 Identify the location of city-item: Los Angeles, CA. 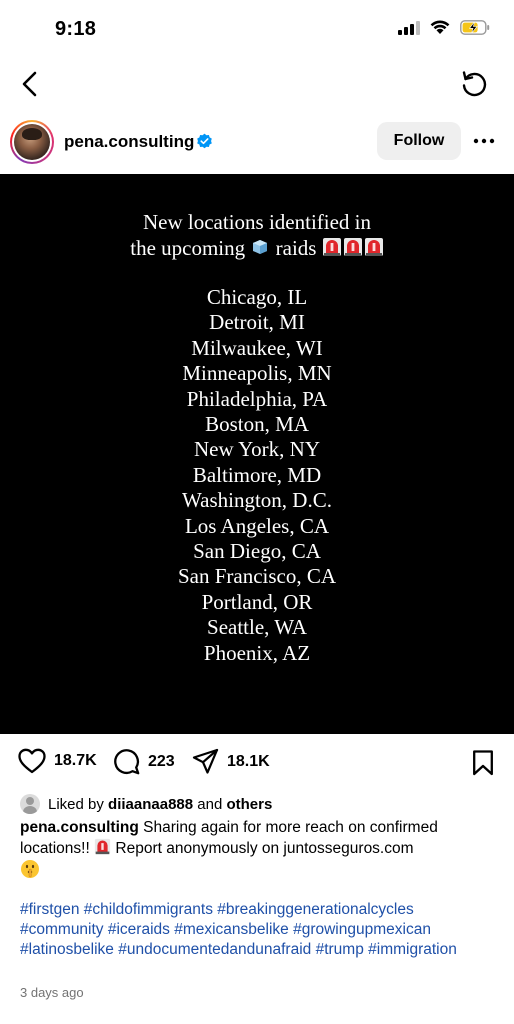
(257, 525).